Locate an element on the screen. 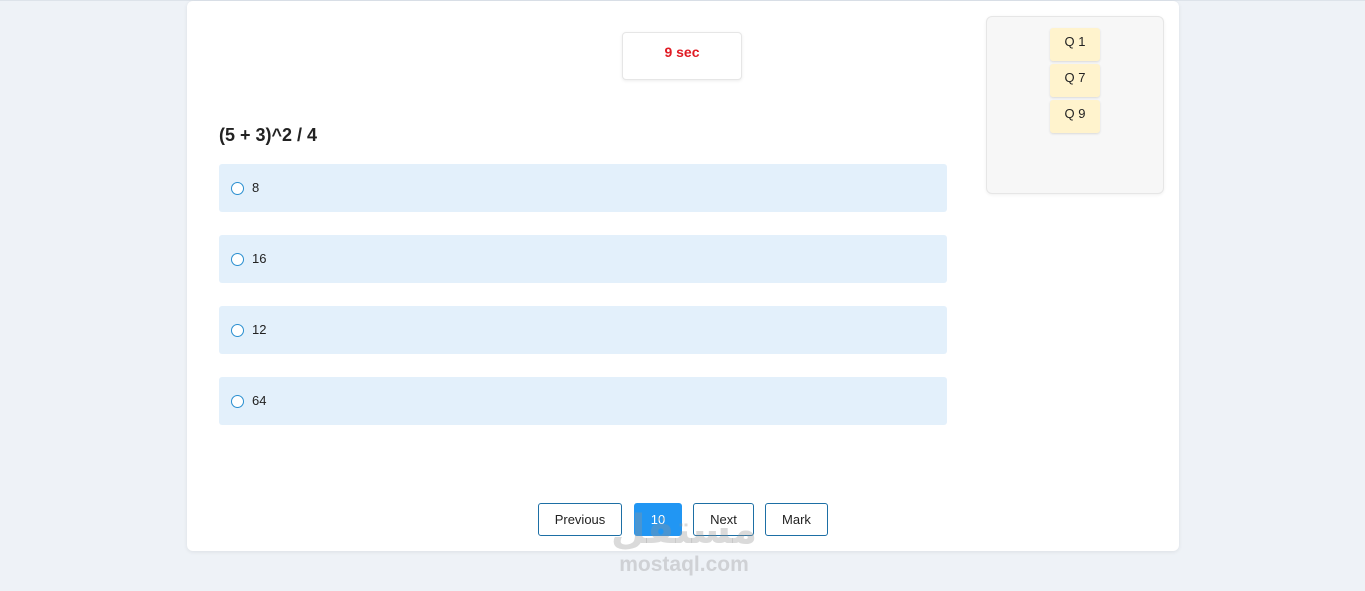 The image size is (1365, 591). question-text: (5 + 3)^2 / 4 is located at coordinates (268, 135).